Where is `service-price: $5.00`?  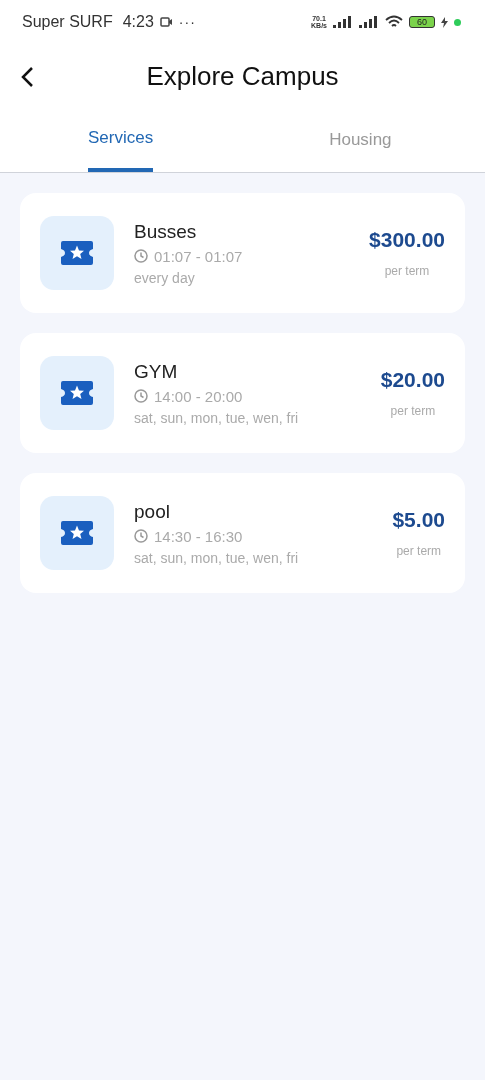 service-price: $5.00 is located at coordinates (418, 520).